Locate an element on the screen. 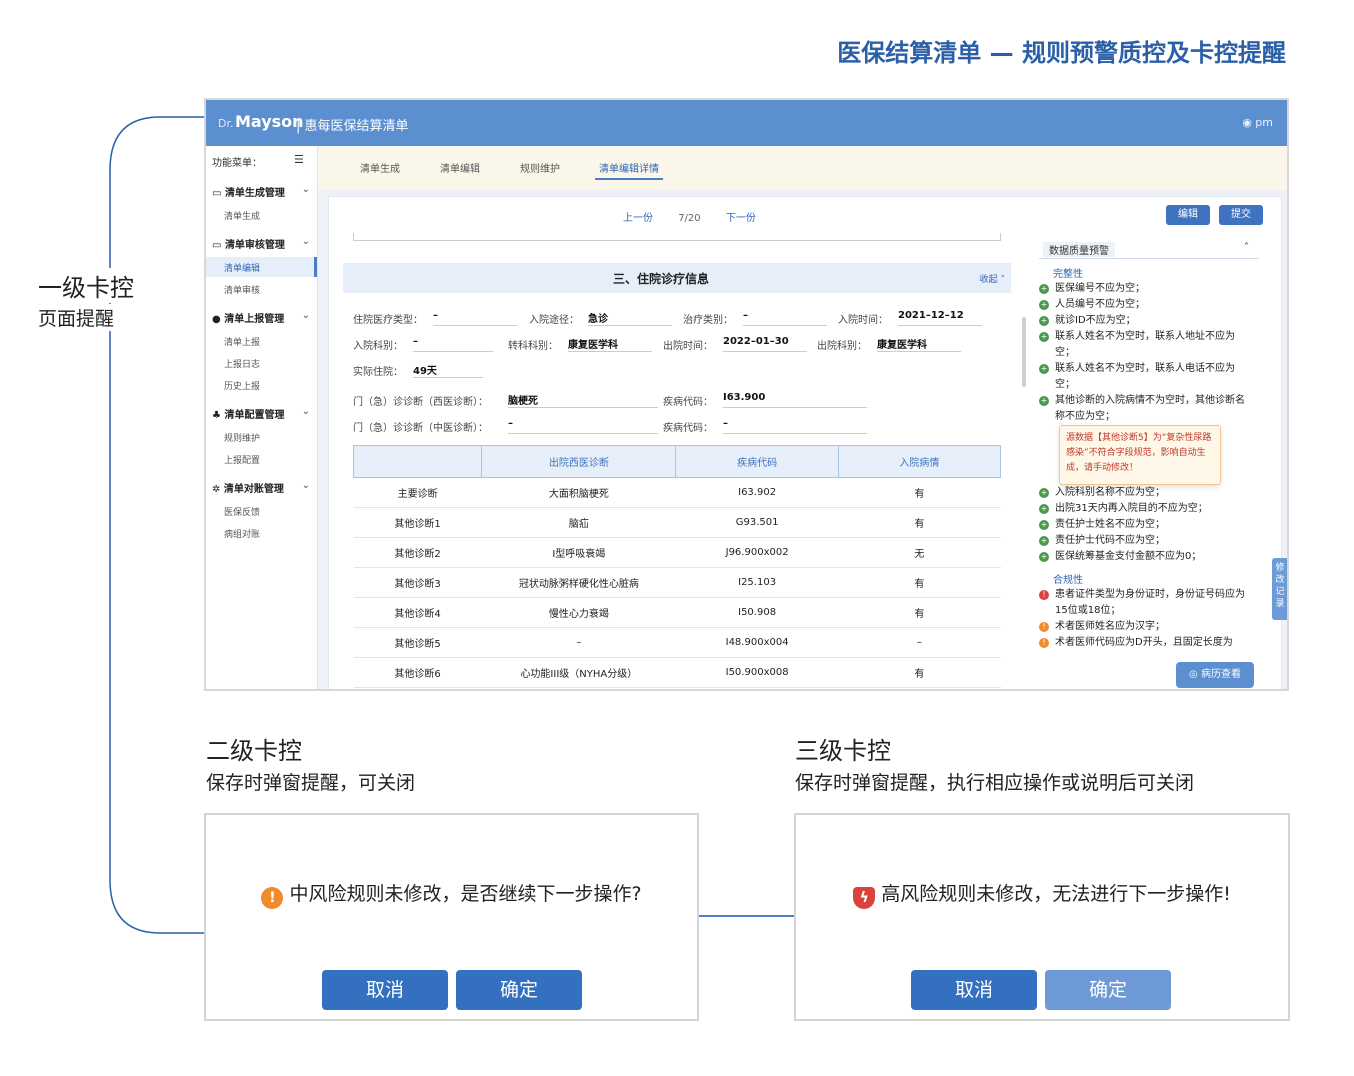  table-cell: 心功能III级（NYHA分级） is located at coordinates (578, 672).